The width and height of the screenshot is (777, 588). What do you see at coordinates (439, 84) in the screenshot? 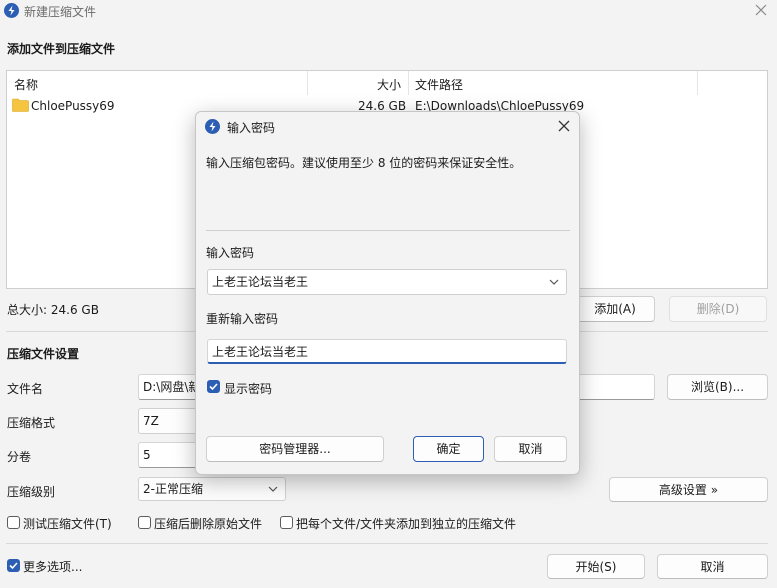
I see `column-header-path: 文件路径` at bounding box center [439, 84].